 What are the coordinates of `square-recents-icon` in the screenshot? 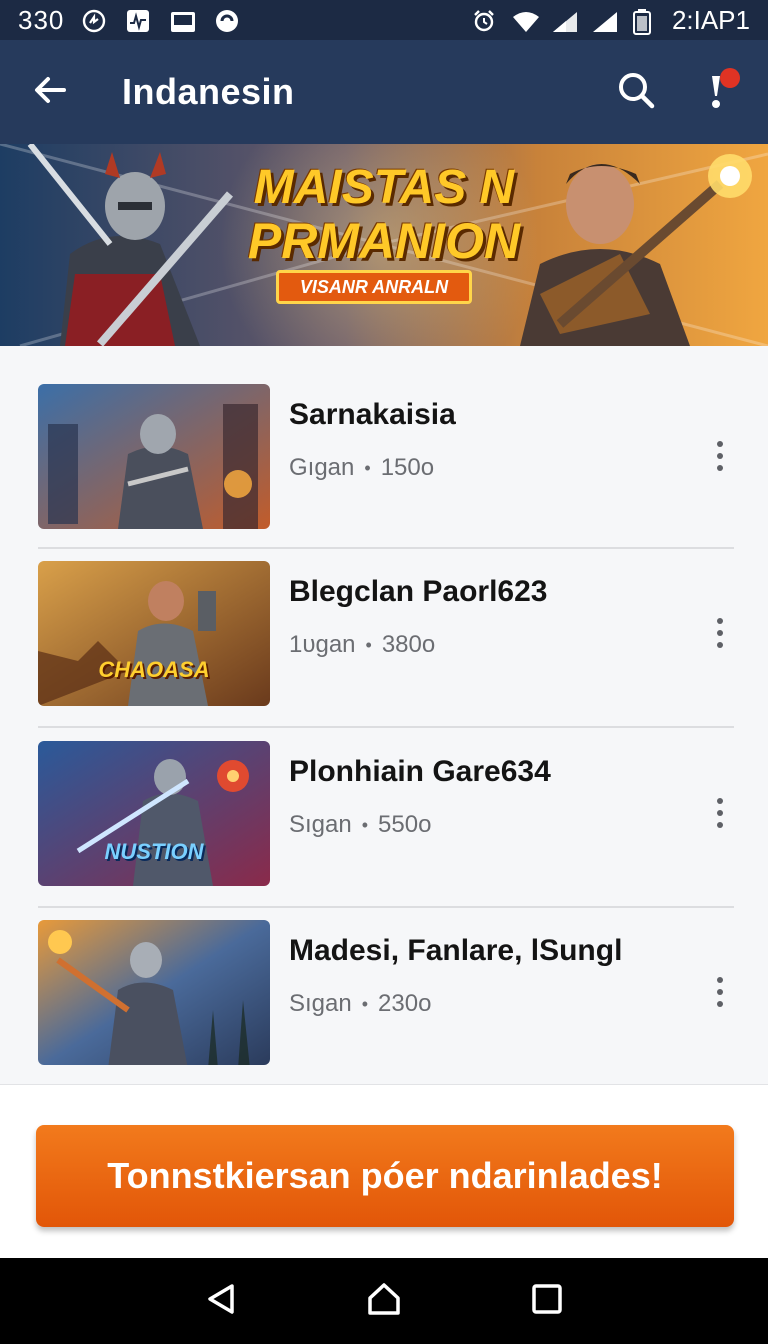 It's located at (547, 1301).